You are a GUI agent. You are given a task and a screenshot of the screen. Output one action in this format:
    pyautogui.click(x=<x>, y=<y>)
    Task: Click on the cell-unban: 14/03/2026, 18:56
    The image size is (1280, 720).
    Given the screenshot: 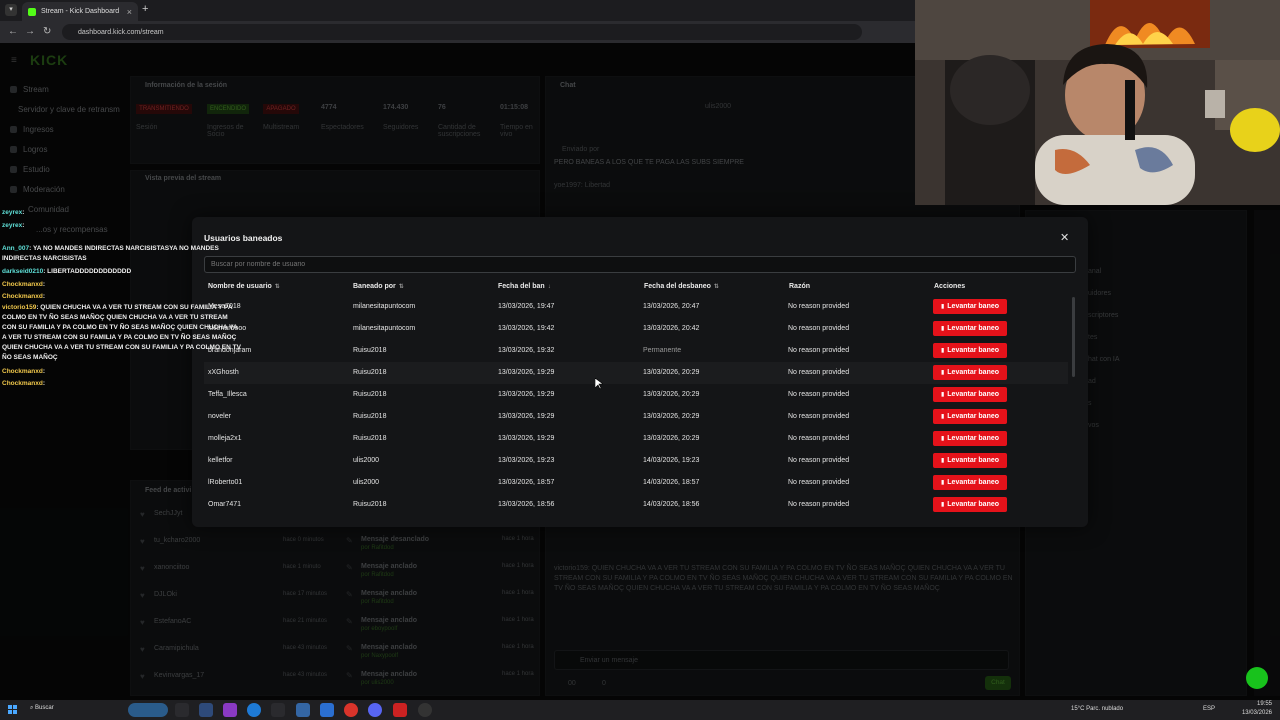 What is the action you would take?
    pyautogui.click(x=671, y=504)
    